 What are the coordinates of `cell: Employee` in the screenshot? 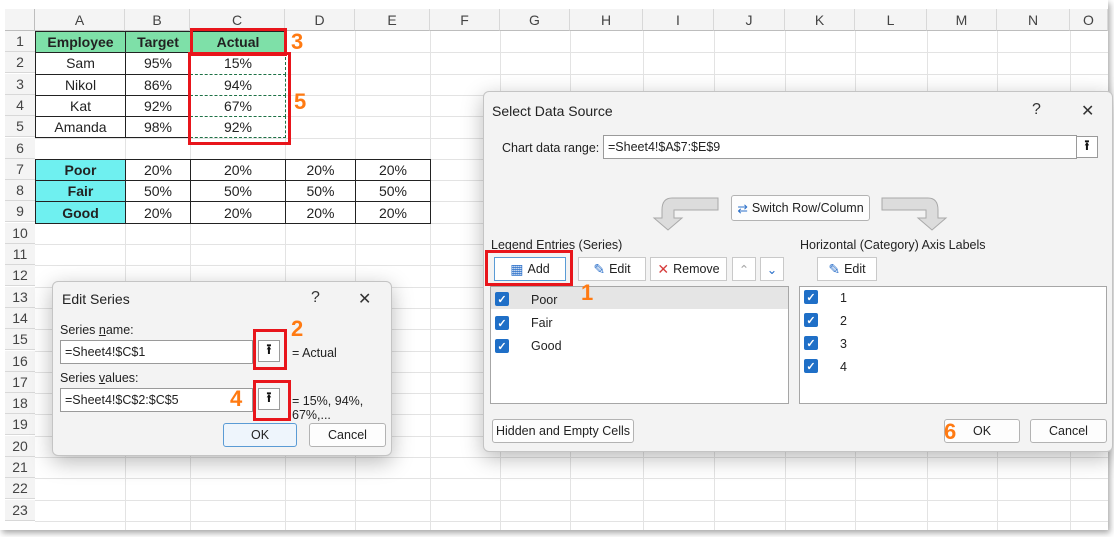 It's located at (80, 42).